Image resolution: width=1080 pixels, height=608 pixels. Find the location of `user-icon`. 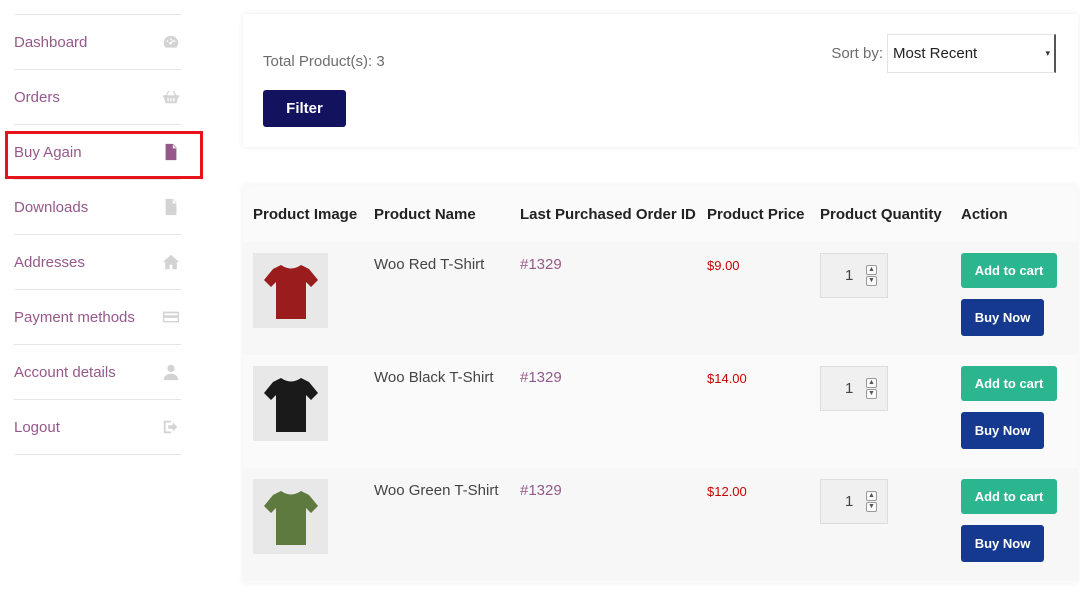

user-icon is located at coordinates (171, 372).